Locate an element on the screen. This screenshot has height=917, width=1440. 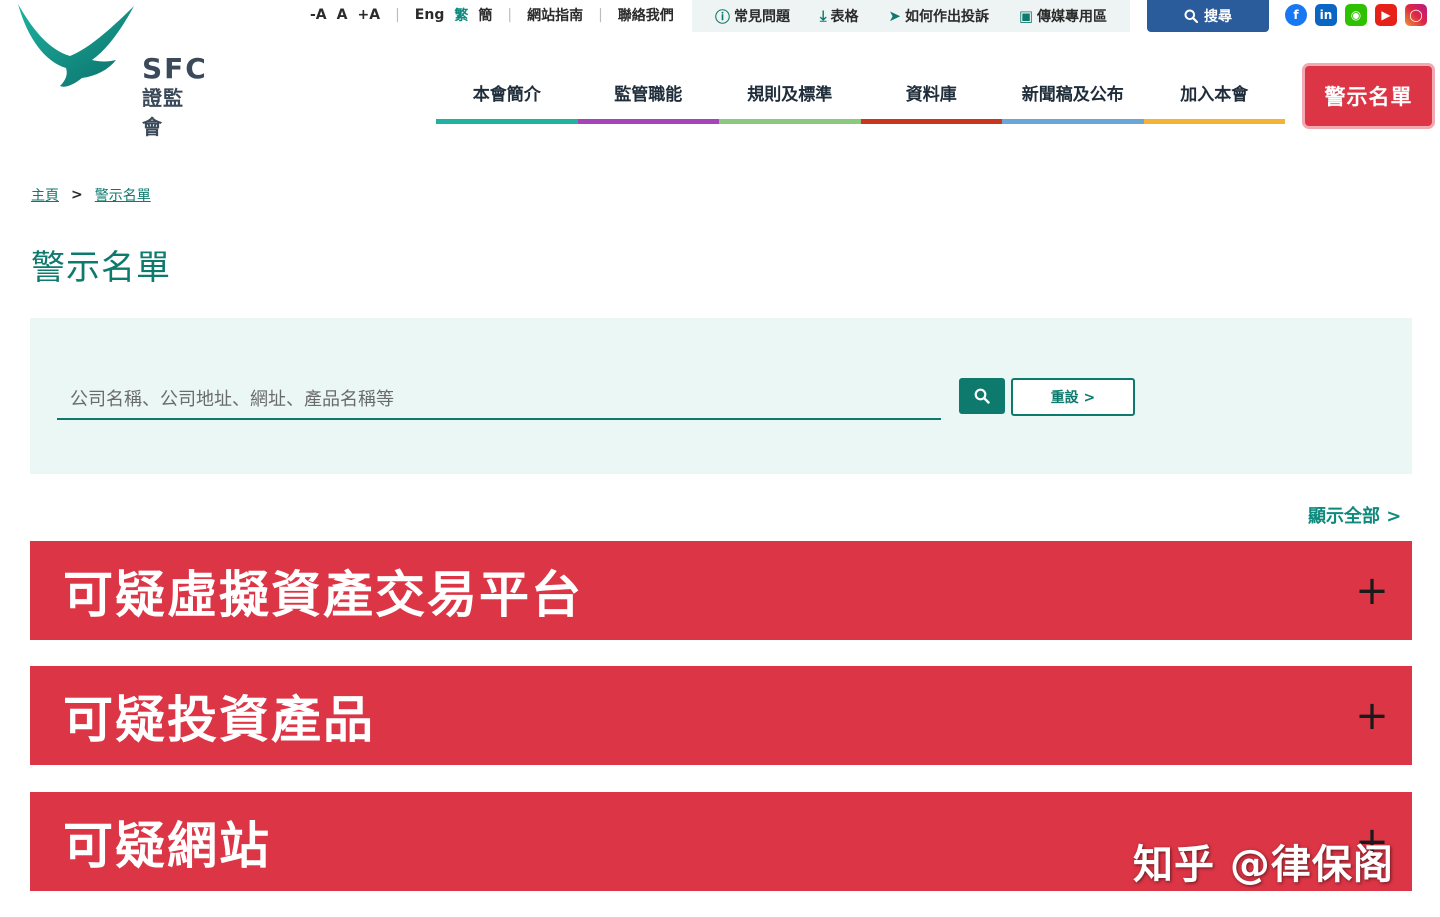
media-link: ▣ 傳媒專用區 is located at coordinates (1063, 16).